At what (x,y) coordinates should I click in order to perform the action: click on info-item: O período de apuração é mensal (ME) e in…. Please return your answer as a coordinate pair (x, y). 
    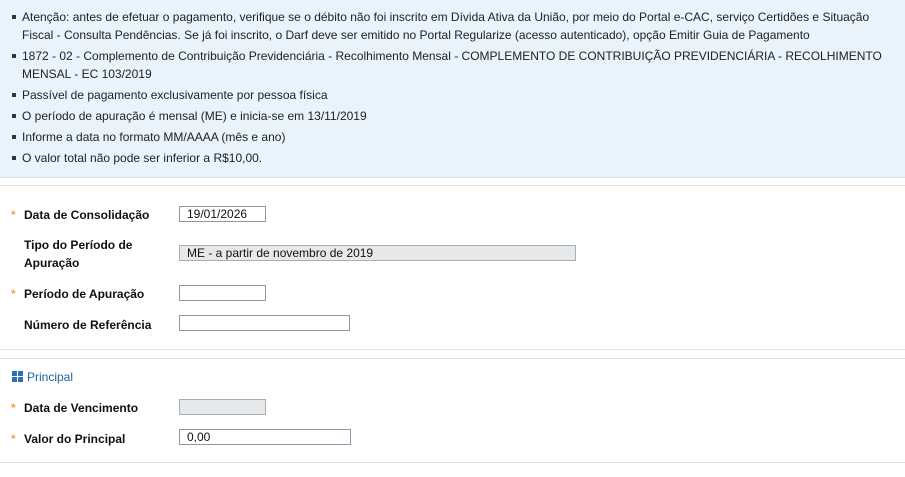
    Looking at the image, I should click on (453, 116).